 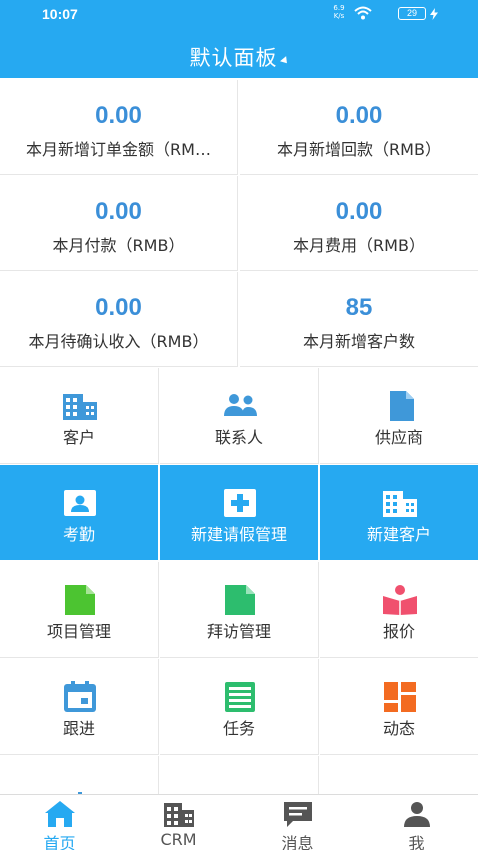 I want to click on wifi-icon, so click(x=363, y=13).